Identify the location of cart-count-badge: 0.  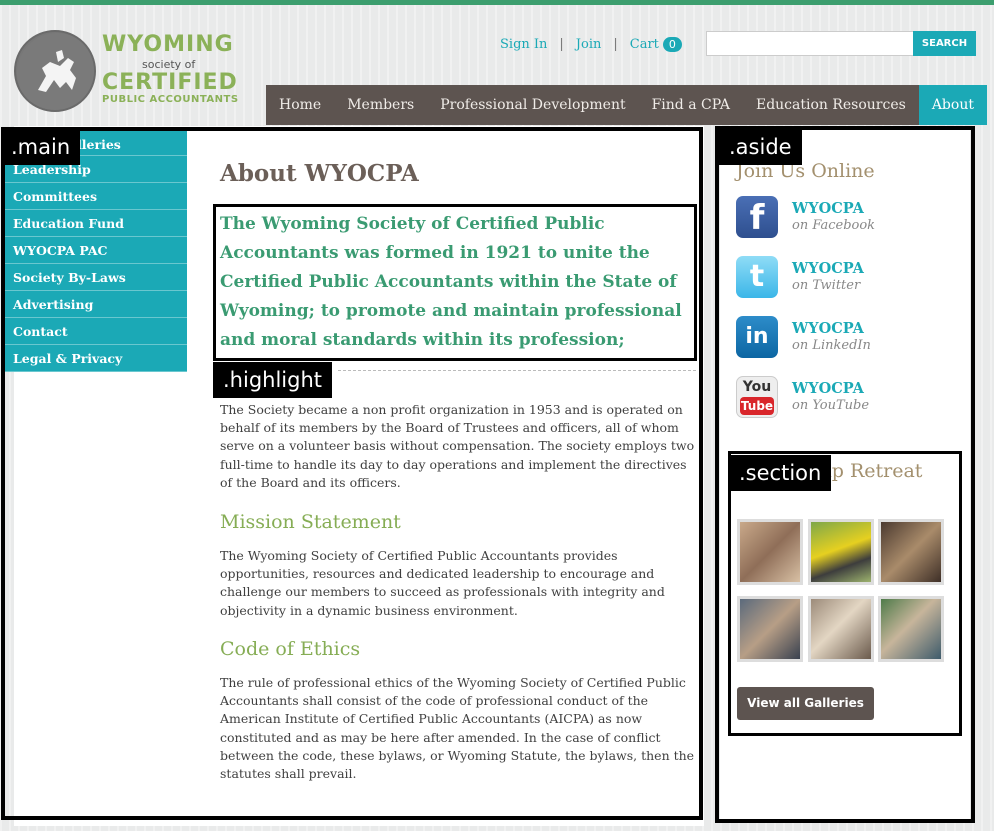
(672, 44).